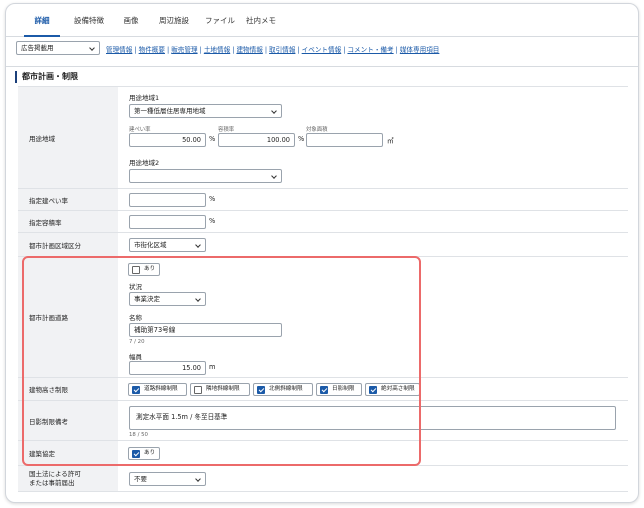 The width and height of the screenshot is (644, 508). Describe the element at coordinates (322, 20) in the screenshot. I see `tab-bar: 詳細 設備特徴 画像 周辺施設 ファイル 社内メモ` at that location.